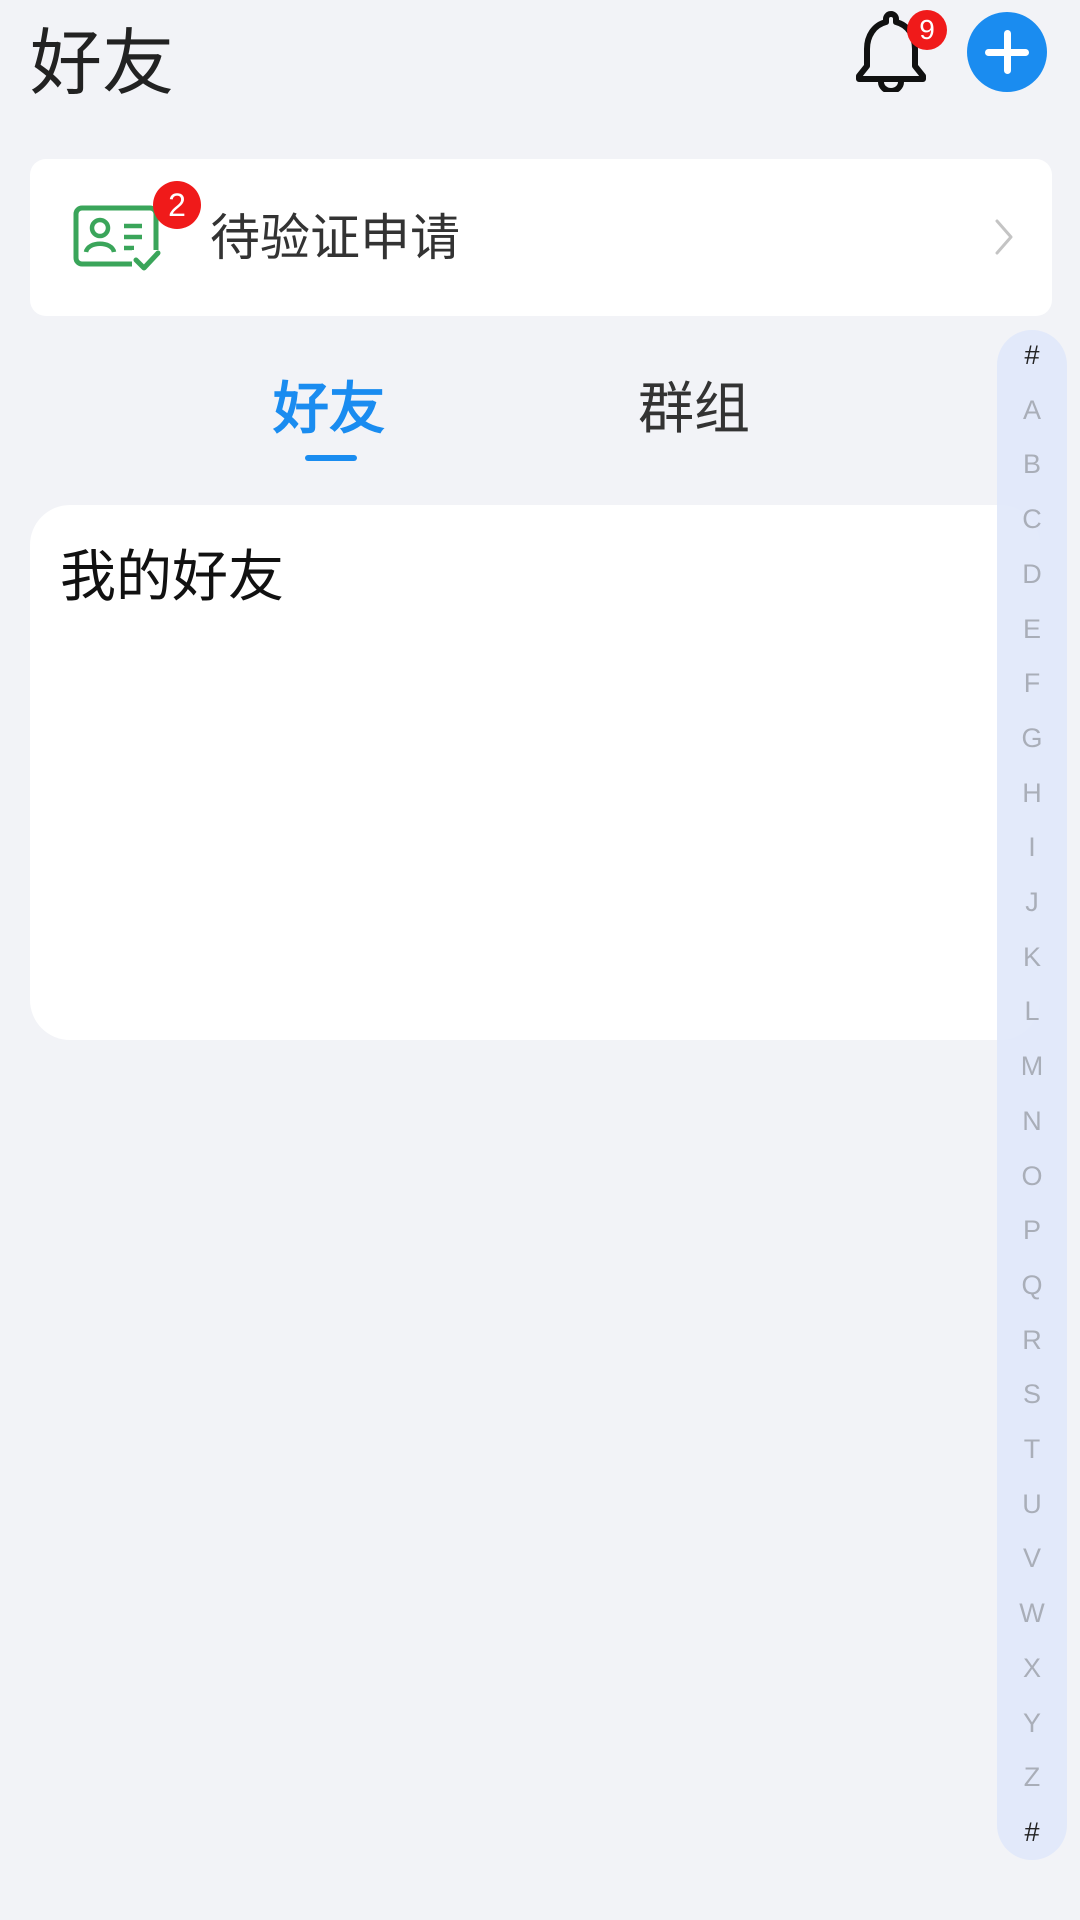  I want to click on tab-groups: 群组, so click(694, 410).